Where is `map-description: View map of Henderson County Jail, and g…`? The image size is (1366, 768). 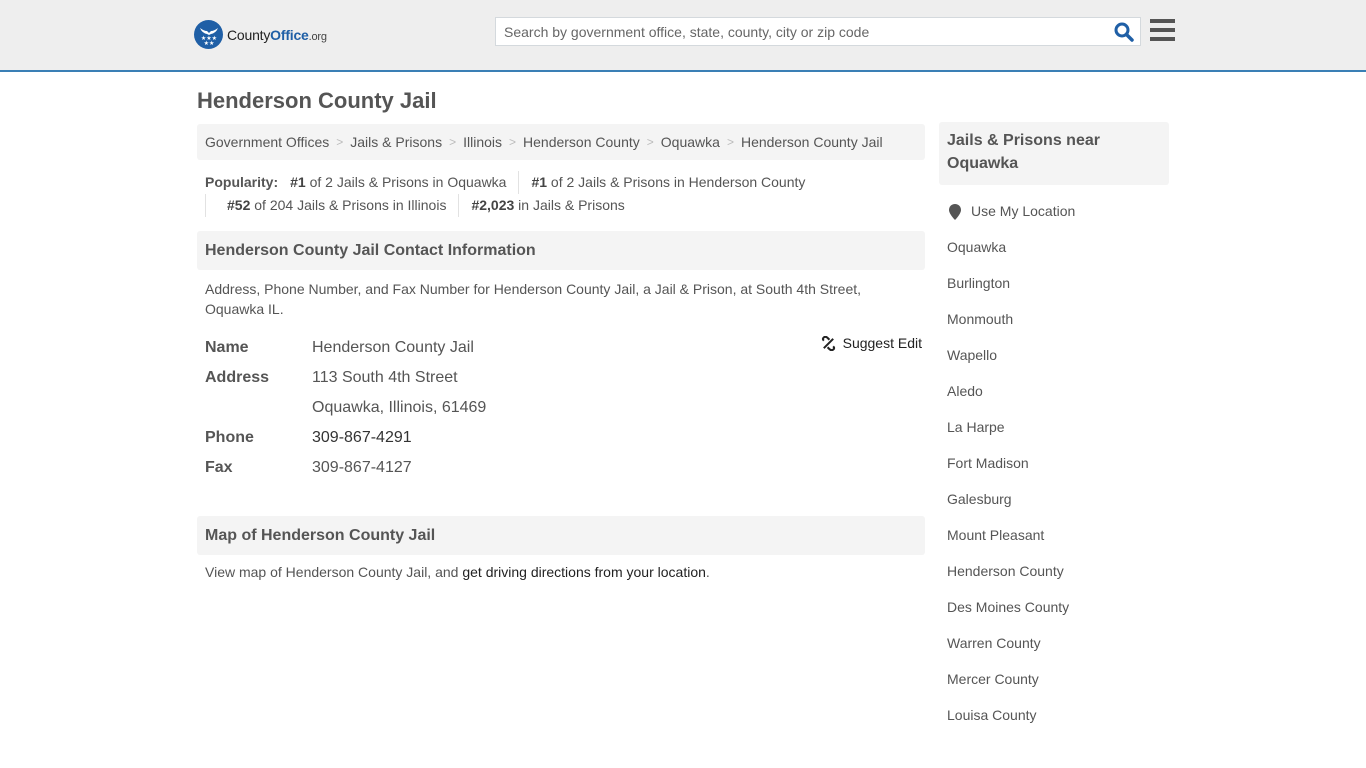 map-description: View map of Henderson County Jail, and g… is located at coordinates (457, 572).